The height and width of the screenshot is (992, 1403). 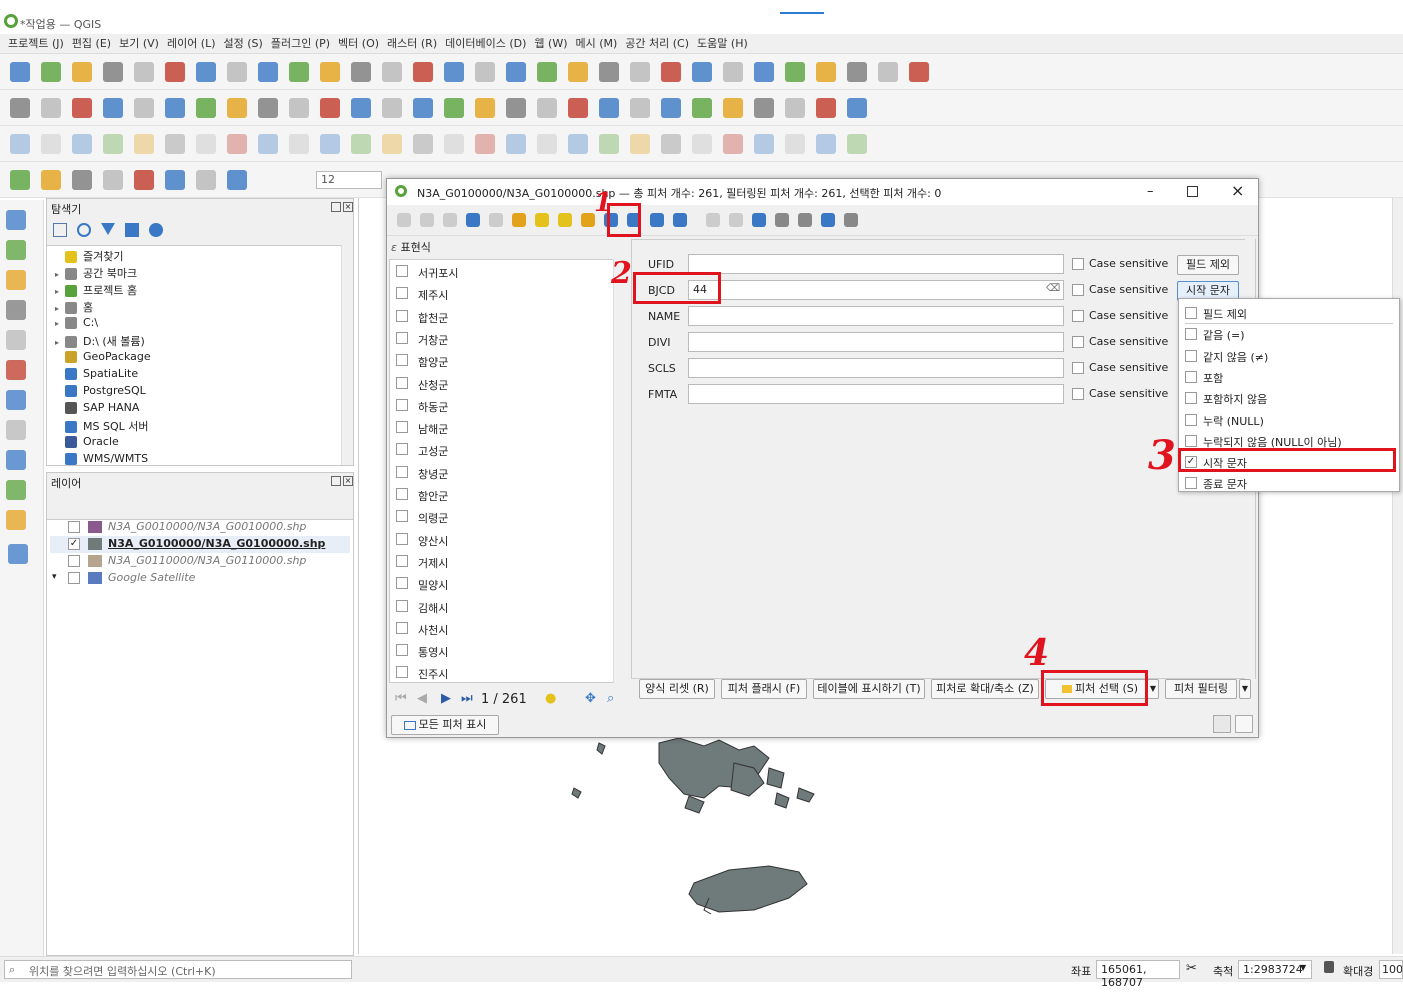 What do you see at coordinates (590, 698) in the screenshot?
I see `pan-to-icon: ✥` at bounding box center [590, 698].